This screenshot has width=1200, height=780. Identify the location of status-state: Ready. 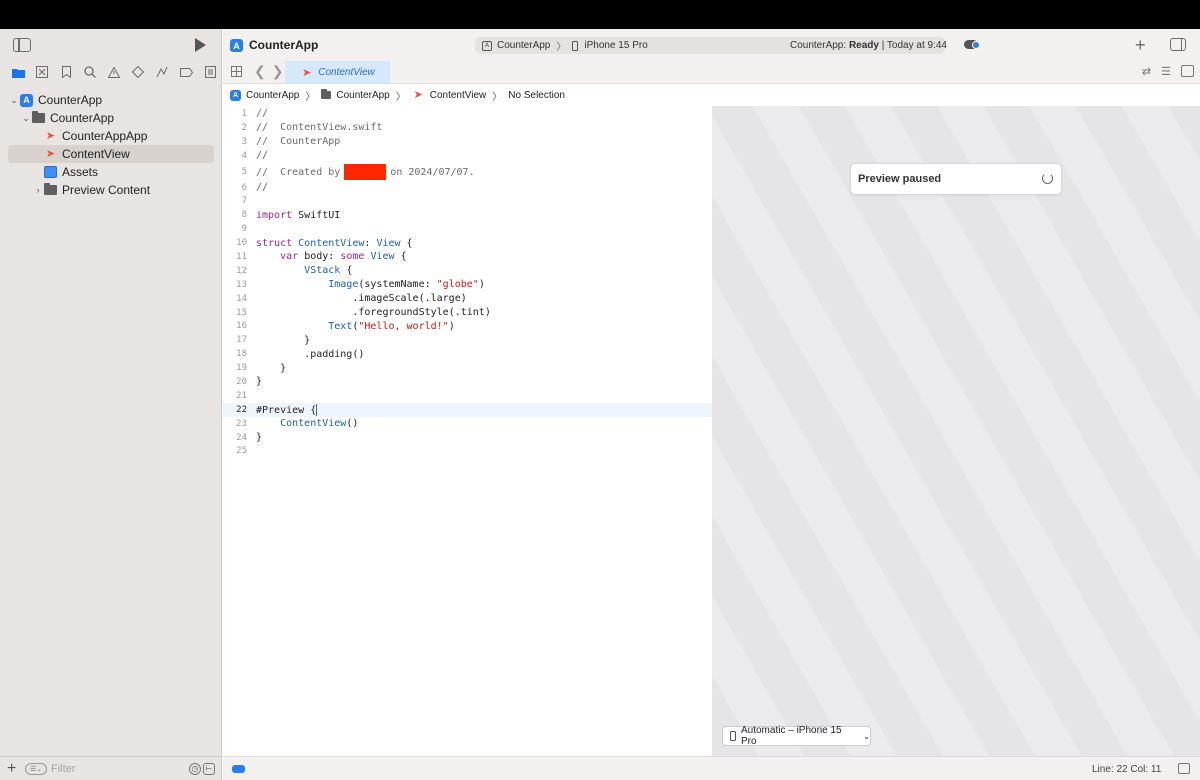
(863, 45).